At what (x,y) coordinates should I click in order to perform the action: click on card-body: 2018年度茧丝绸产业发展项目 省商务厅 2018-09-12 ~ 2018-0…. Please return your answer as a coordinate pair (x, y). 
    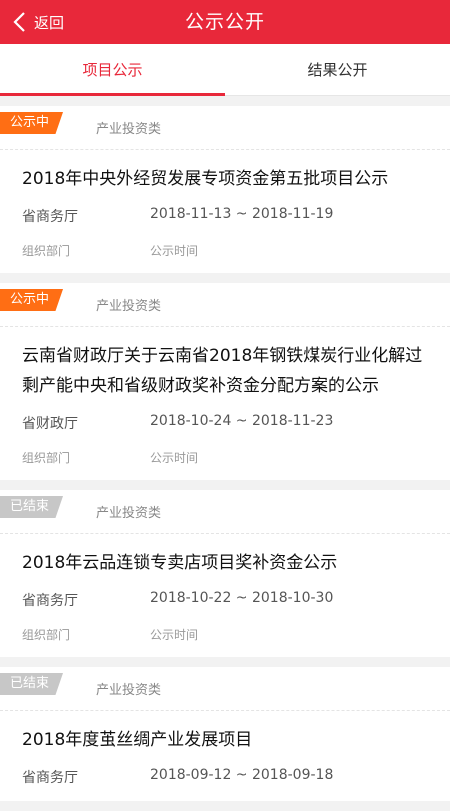
    Looking at the image, I should click on (225, 756).